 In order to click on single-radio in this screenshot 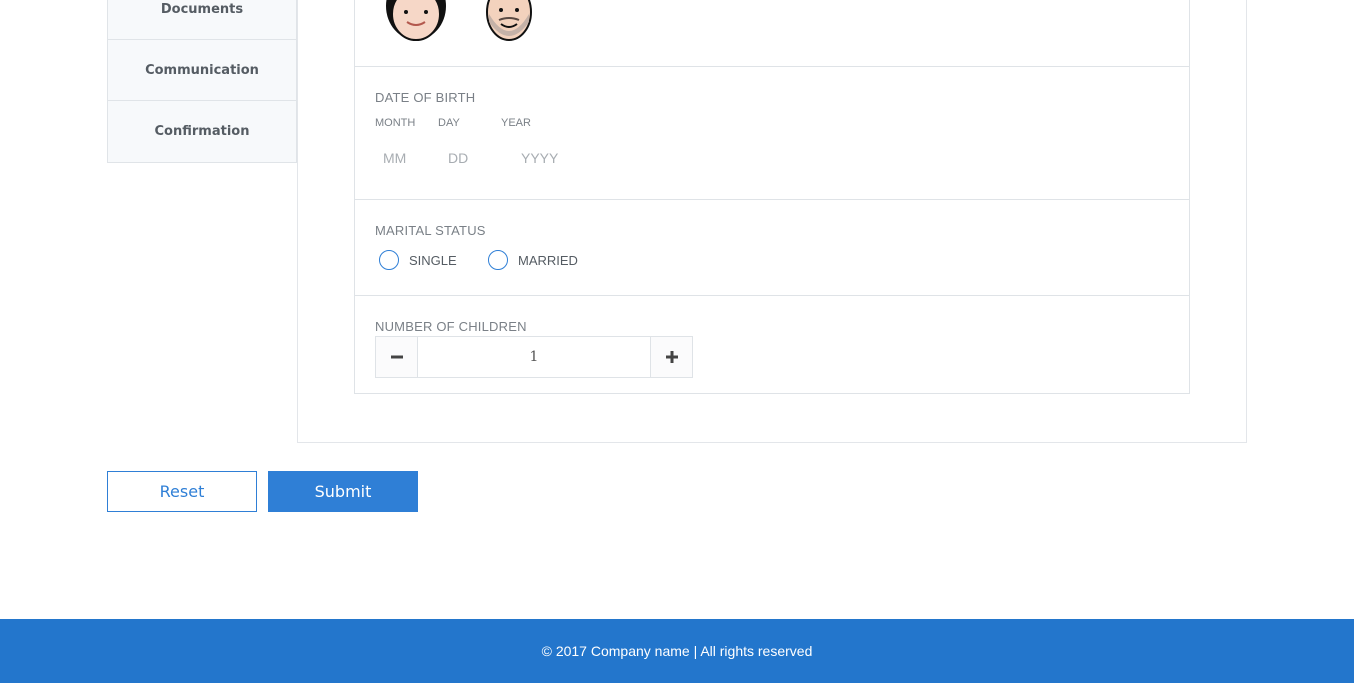, I will do `click(389, 260)`.